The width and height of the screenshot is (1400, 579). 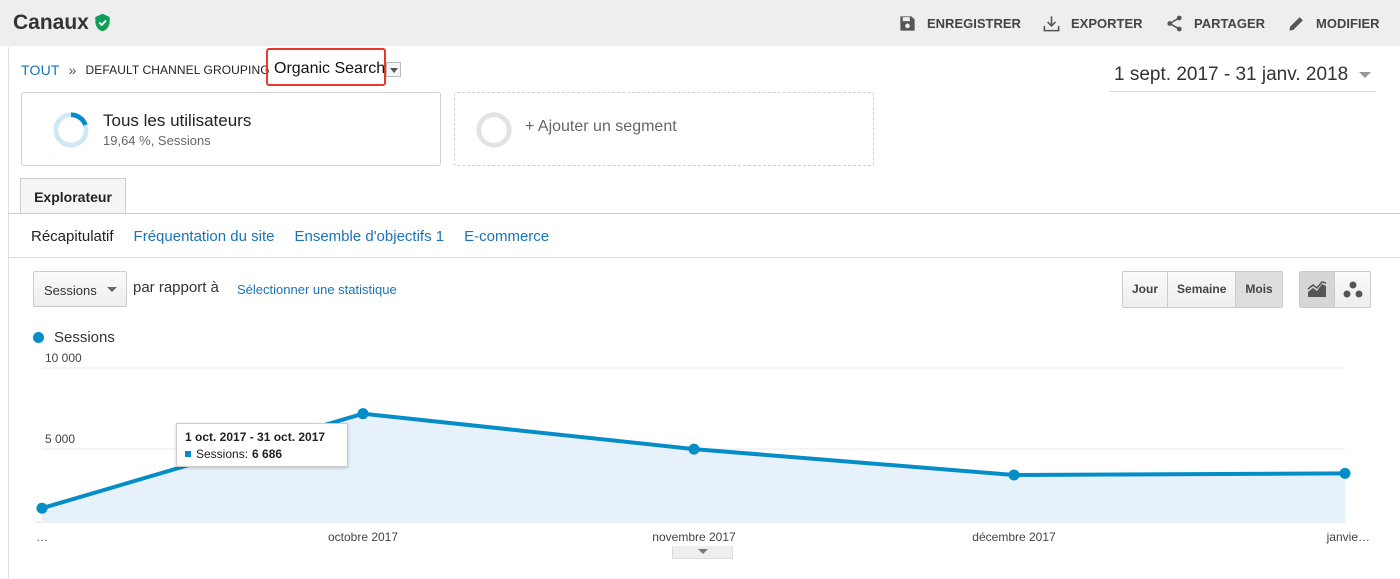 I want to click on segment-subtitle: 19,64 %, Sessions, so click(x=157, y=140).